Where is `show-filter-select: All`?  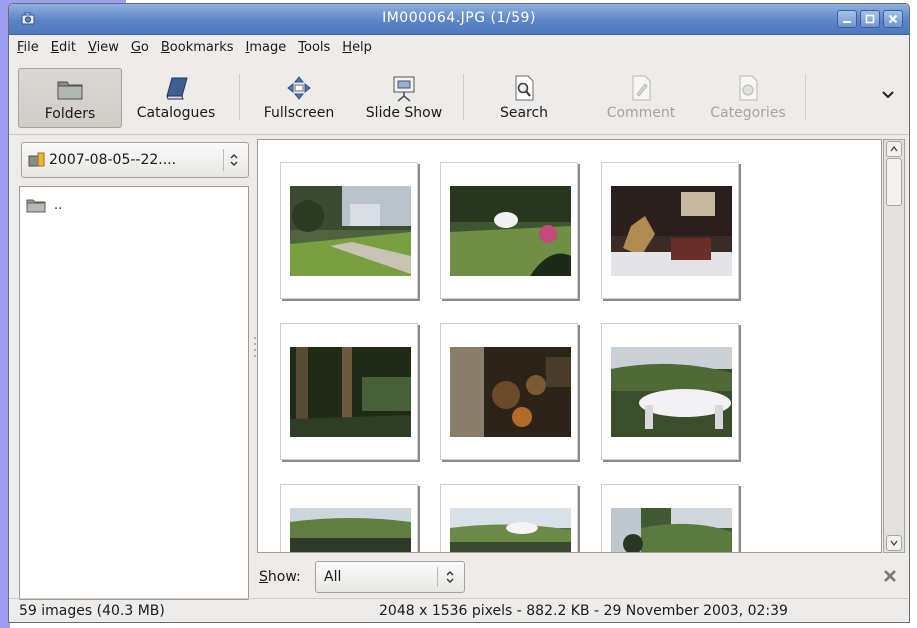 show-filter-select: All is located at coordinates (390, 577).